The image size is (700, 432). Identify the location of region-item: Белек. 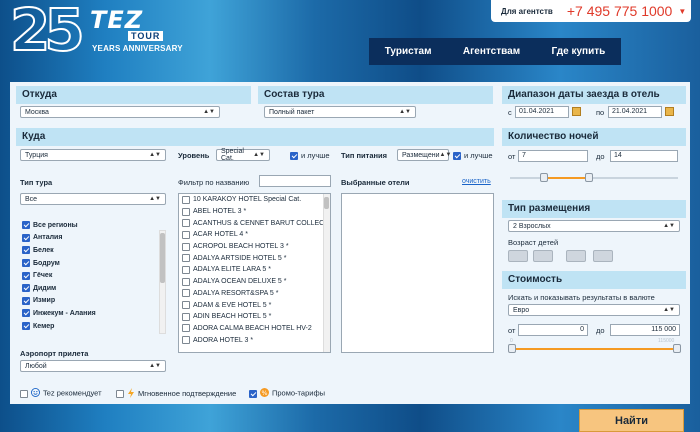
(58, 250).